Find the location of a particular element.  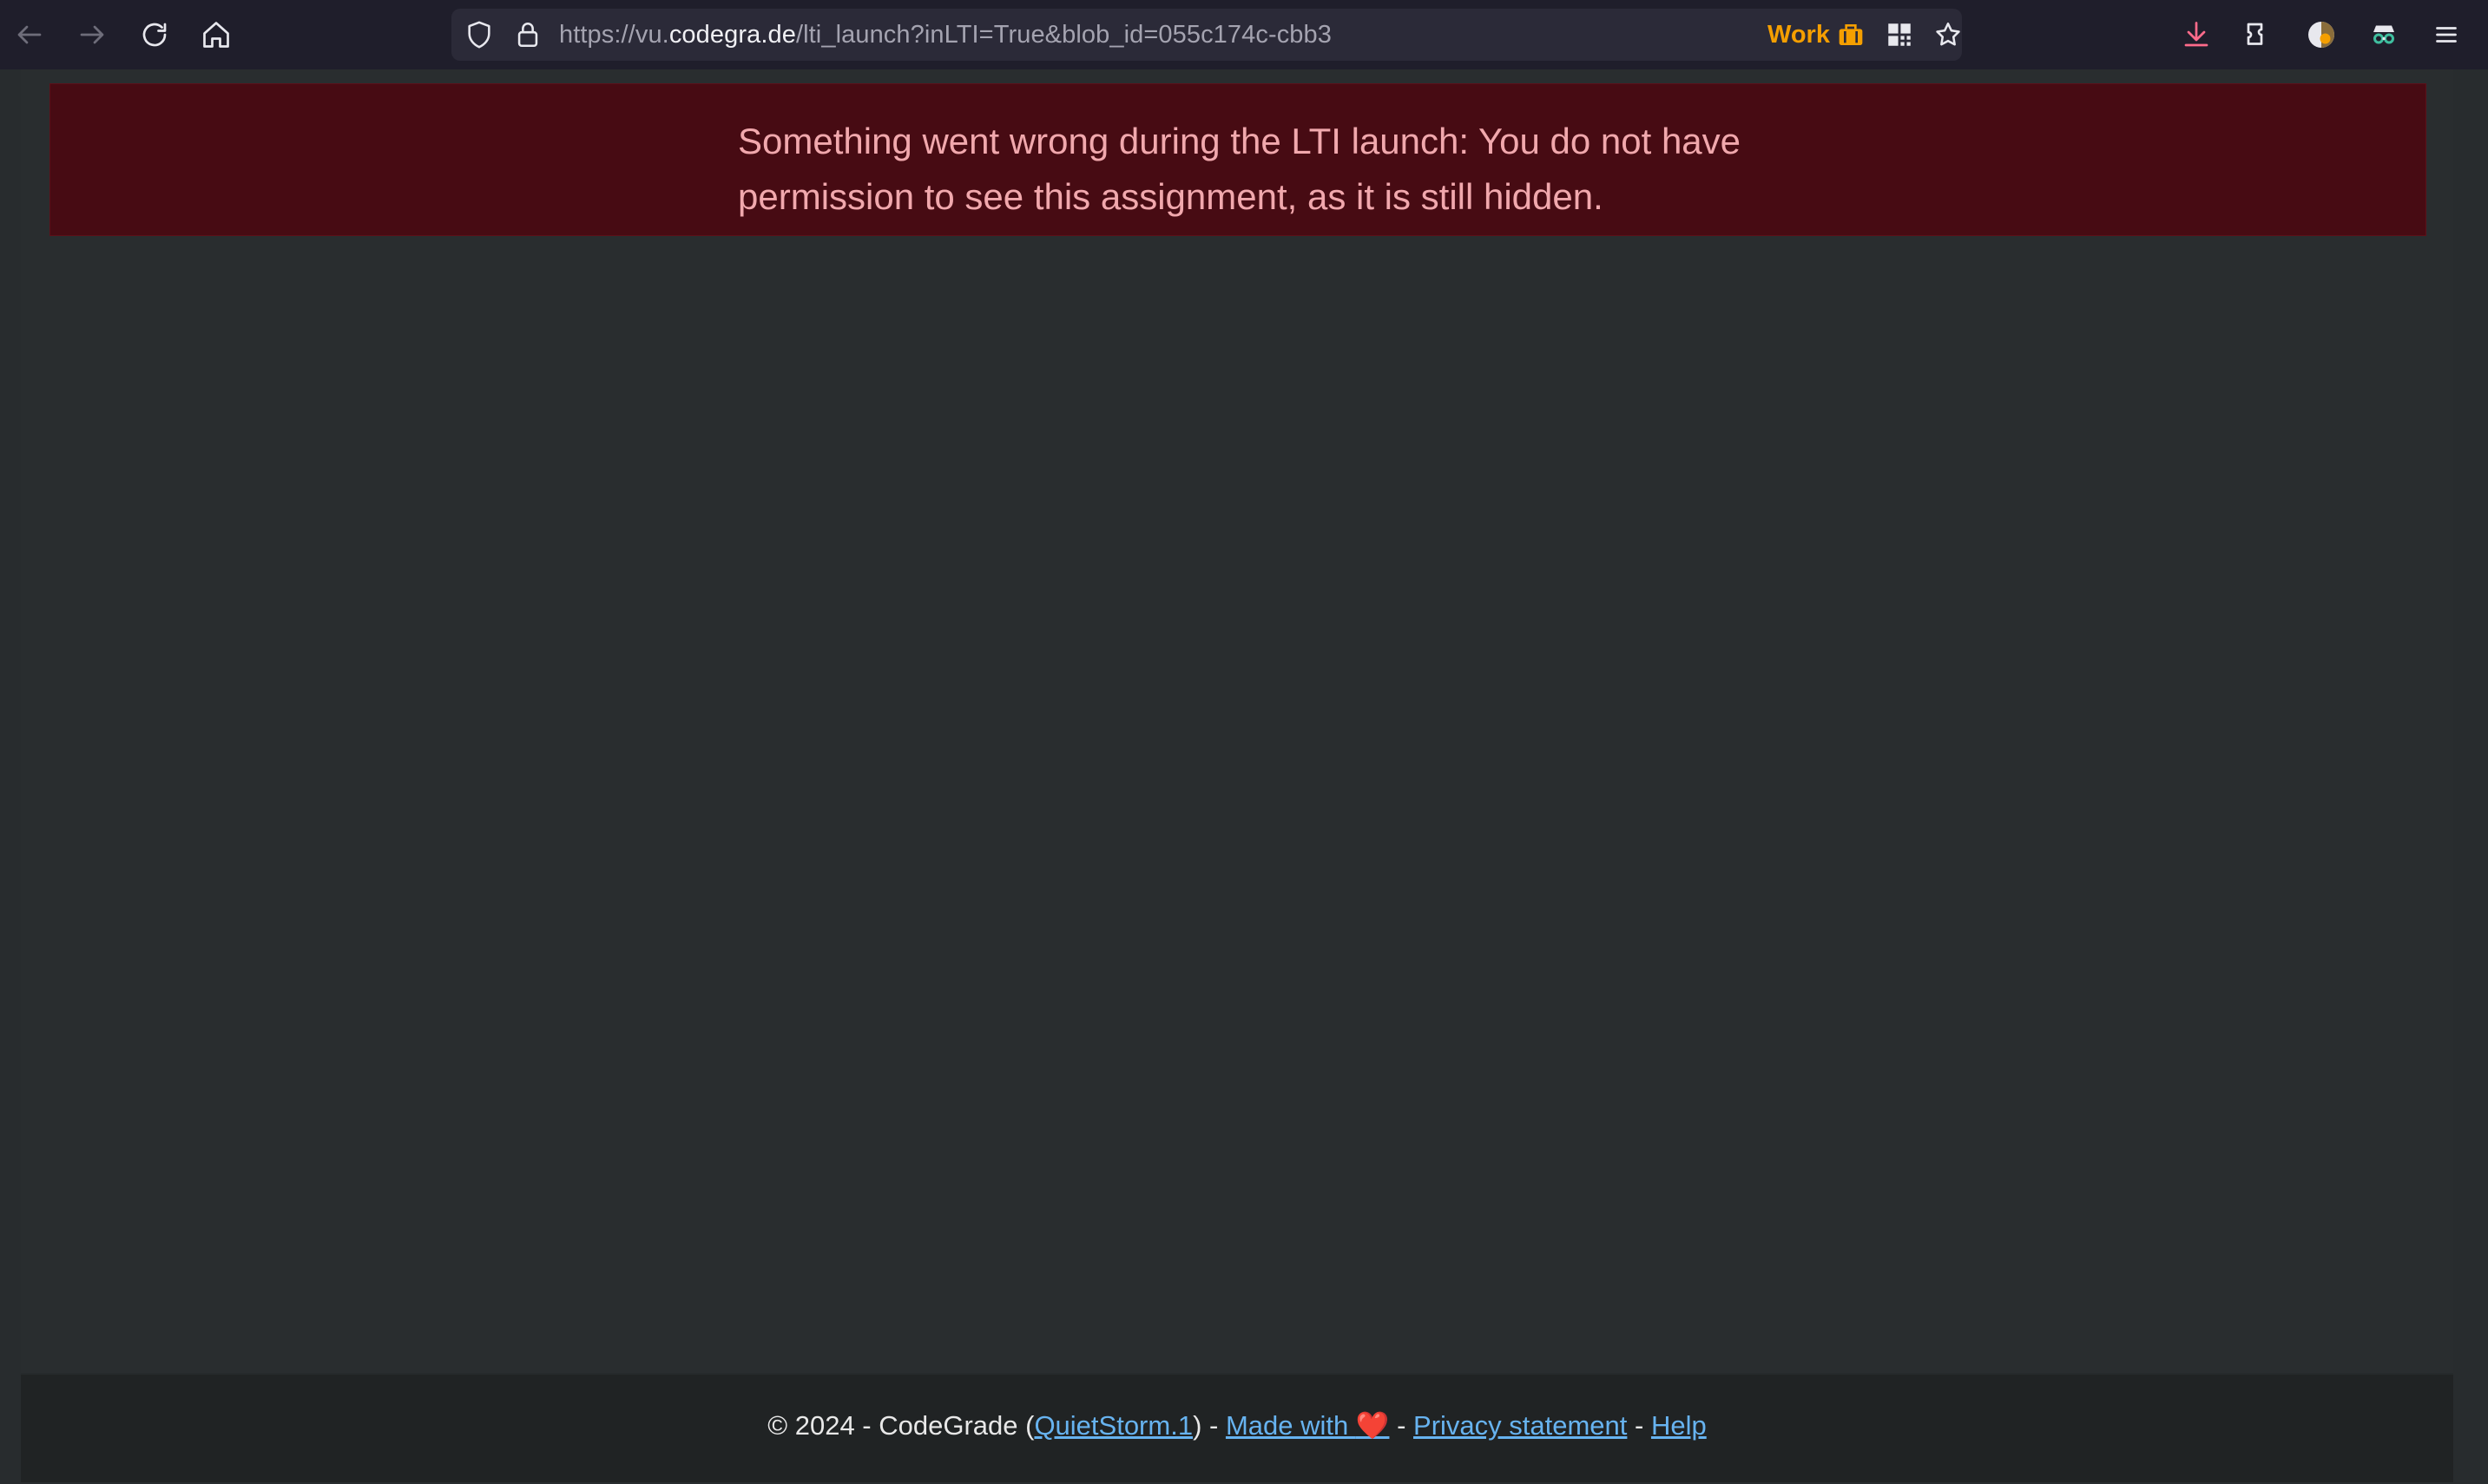

downloads-button is located at coordinates (2196, 35).